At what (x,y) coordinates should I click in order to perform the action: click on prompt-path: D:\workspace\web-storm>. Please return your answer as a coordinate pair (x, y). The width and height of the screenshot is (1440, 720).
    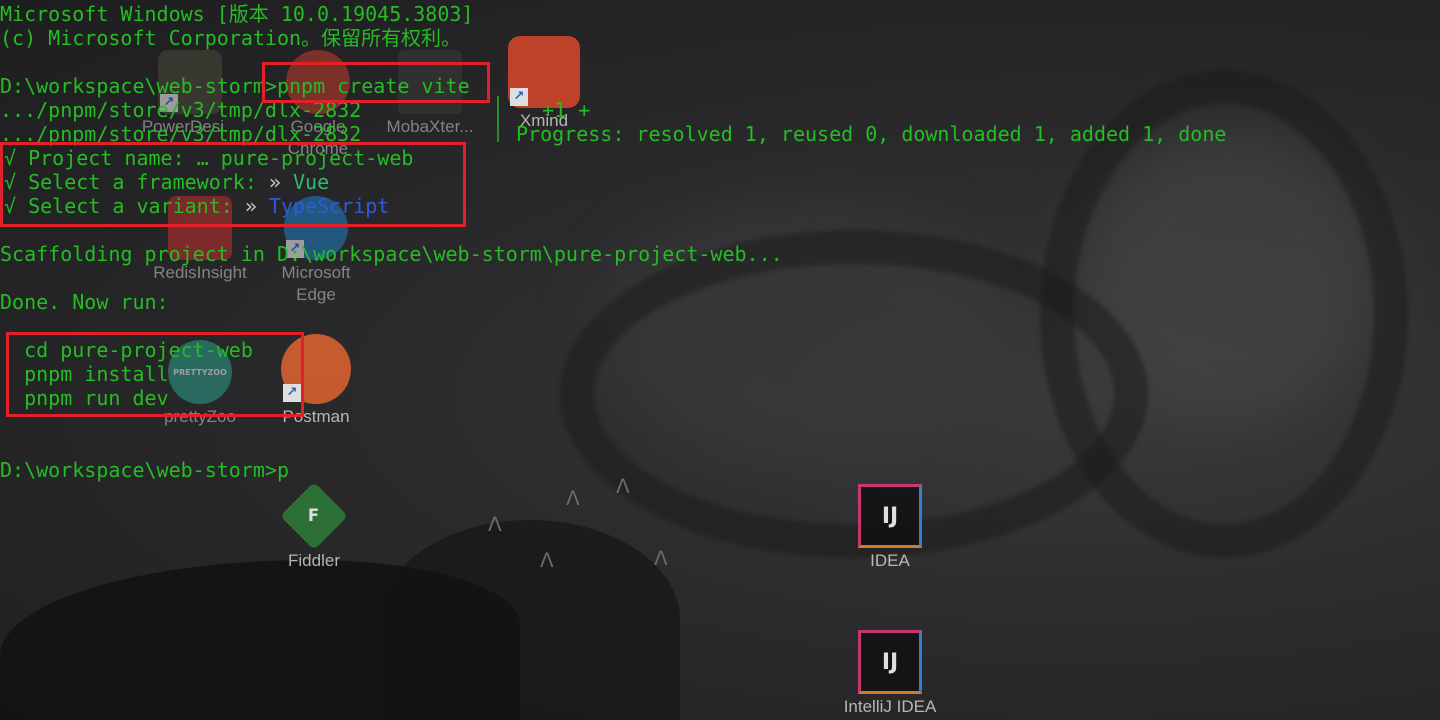
    Looking at the image, I should click on (138, 86).